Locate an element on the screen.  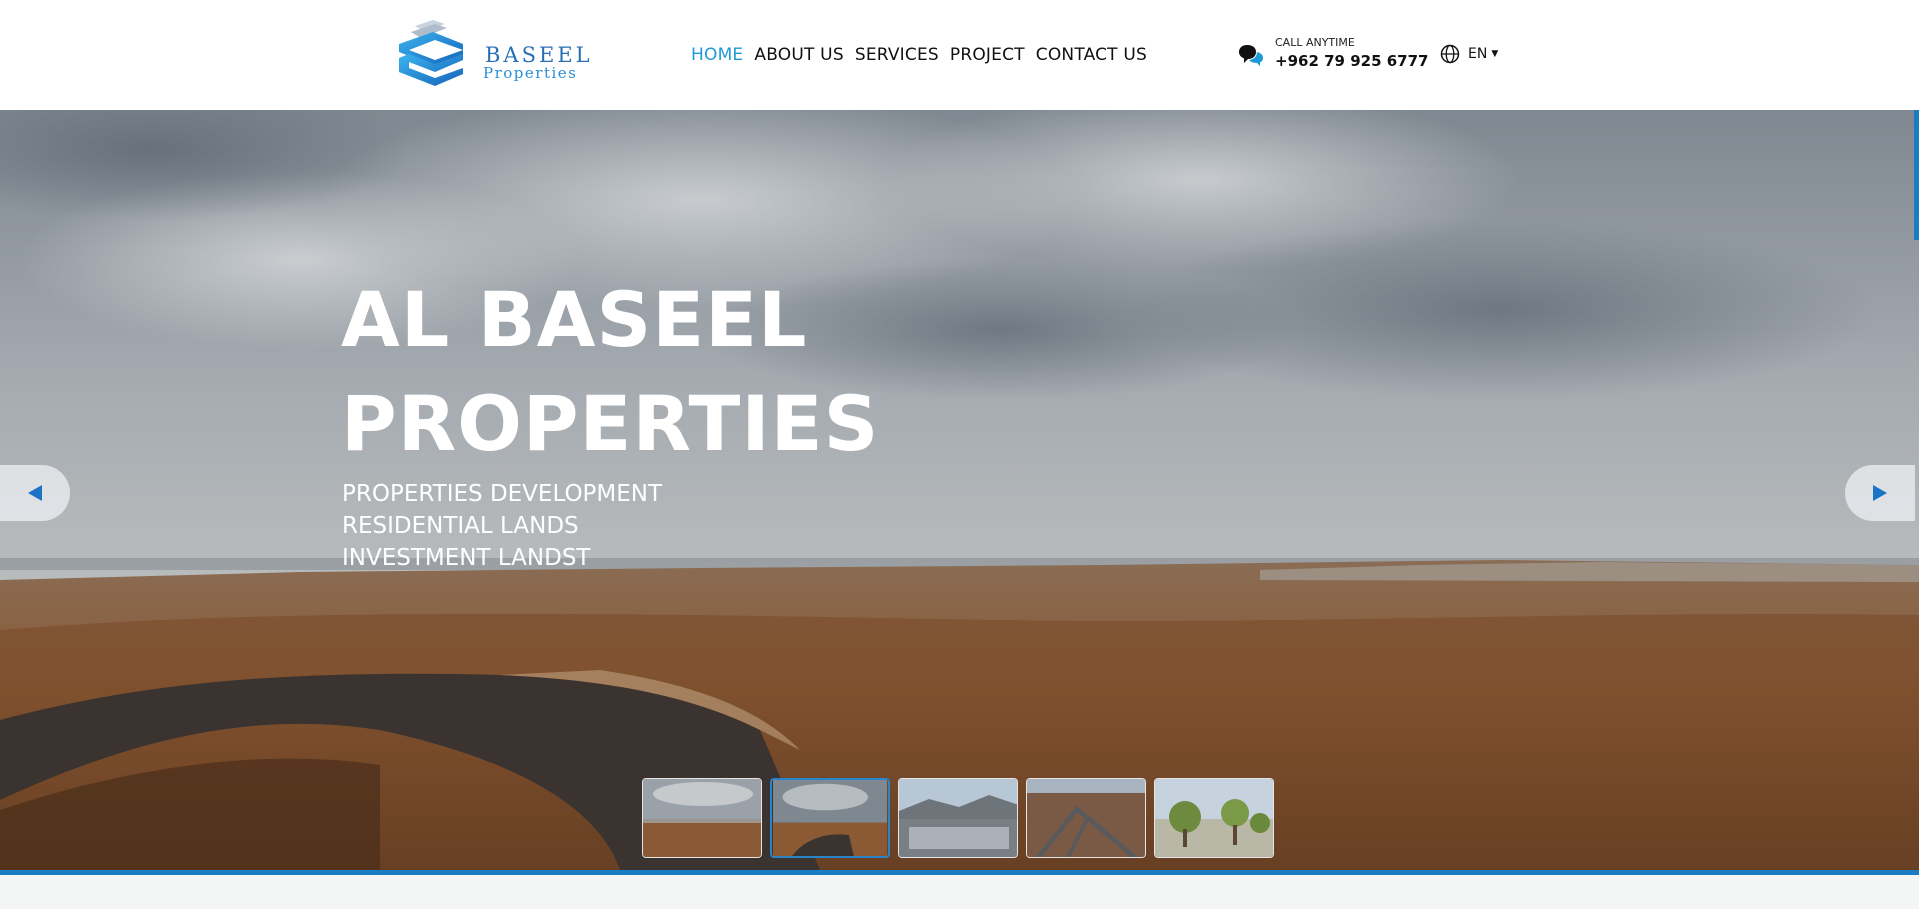
page-body is located at coordinates (959, 892).